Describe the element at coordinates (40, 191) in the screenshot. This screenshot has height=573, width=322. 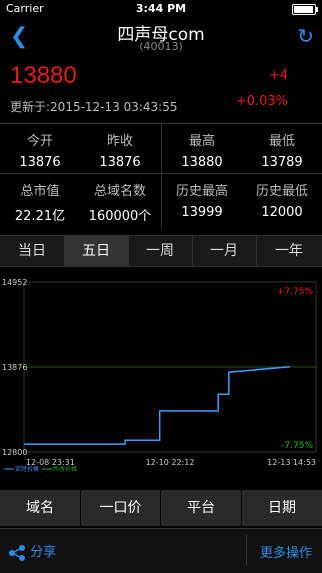
I see `stat-label: 总市值` at that location.